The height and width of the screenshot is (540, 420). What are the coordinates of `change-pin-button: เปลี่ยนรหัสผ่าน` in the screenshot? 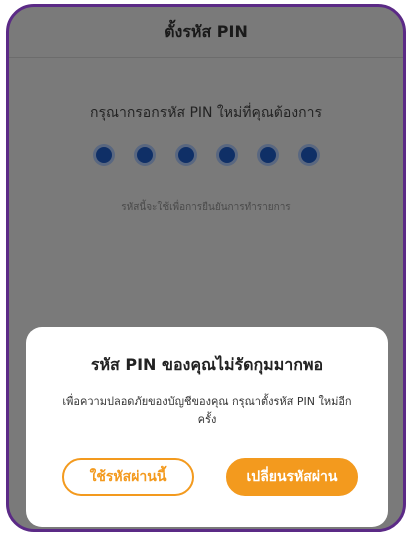 It's located at (292, 477).